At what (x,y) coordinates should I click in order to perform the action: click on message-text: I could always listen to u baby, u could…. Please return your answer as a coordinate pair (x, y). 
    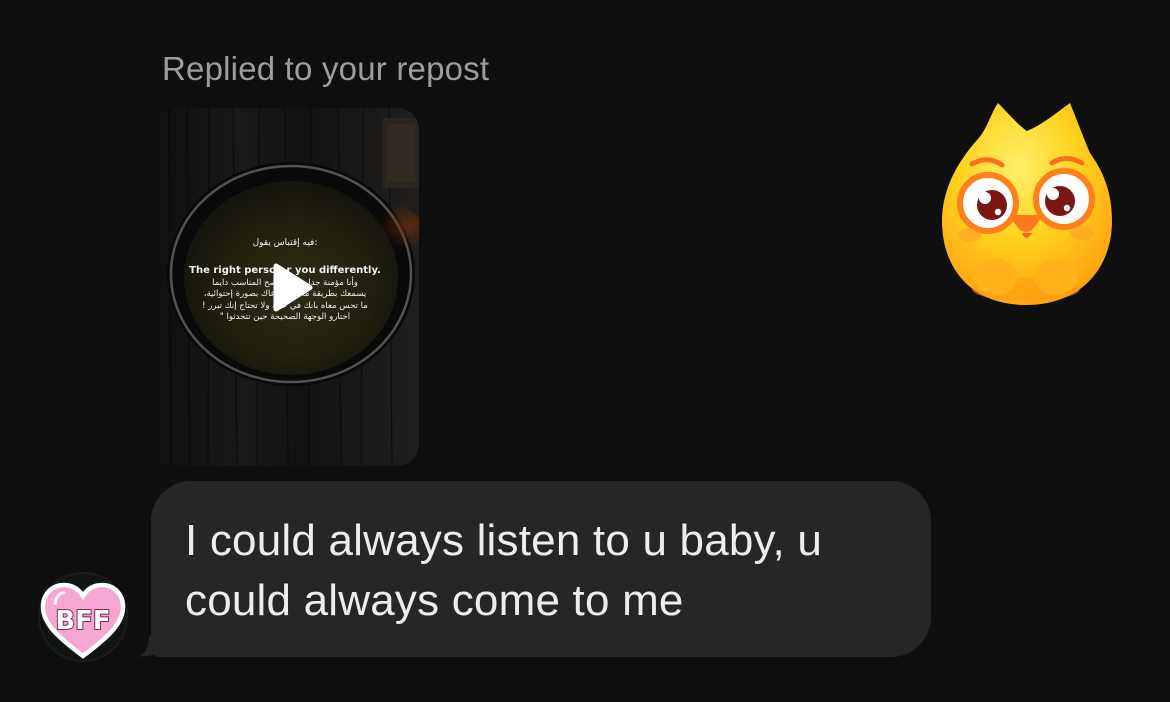
    Looking at the image, I should click on (504, 570).